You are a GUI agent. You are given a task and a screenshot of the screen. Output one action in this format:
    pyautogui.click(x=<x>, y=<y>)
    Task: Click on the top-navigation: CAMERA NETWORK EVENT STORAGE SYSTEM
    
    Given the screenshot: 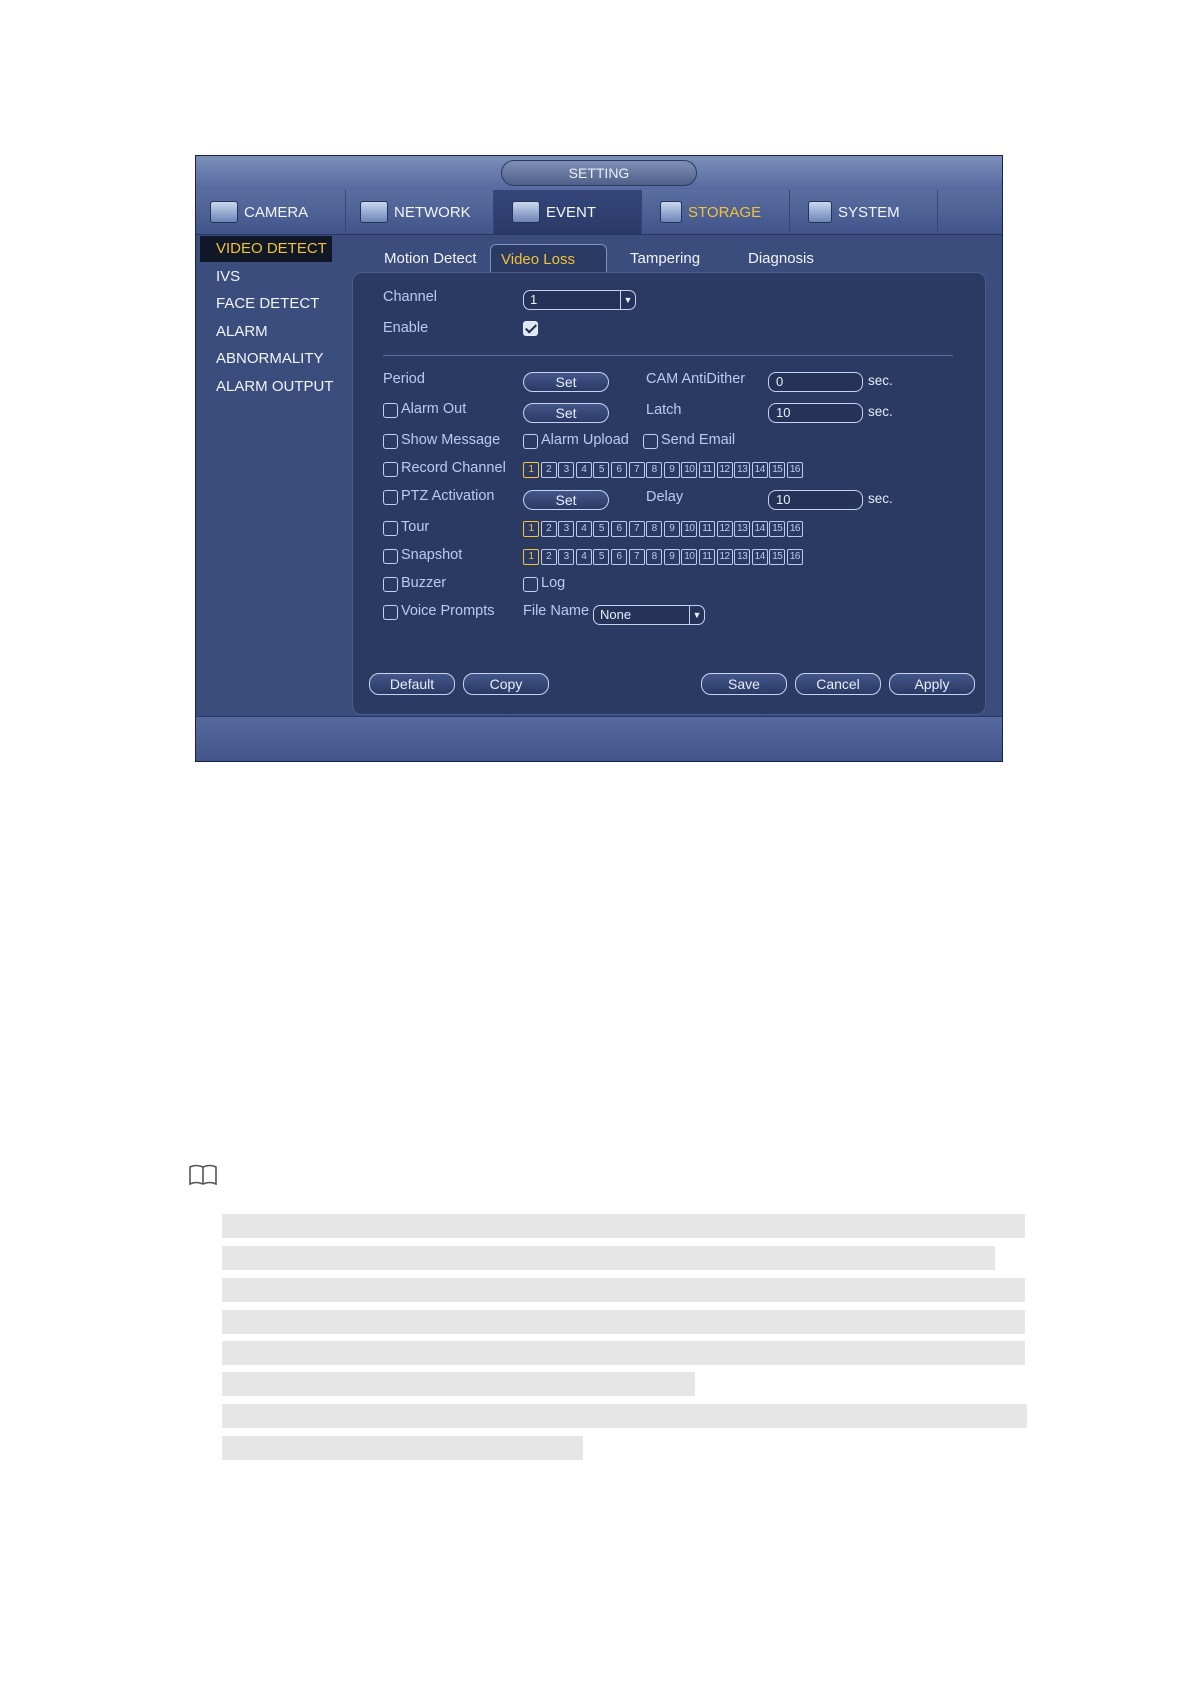 What is the action you would take?
    pyautogui.click(x=599, y=212)
    